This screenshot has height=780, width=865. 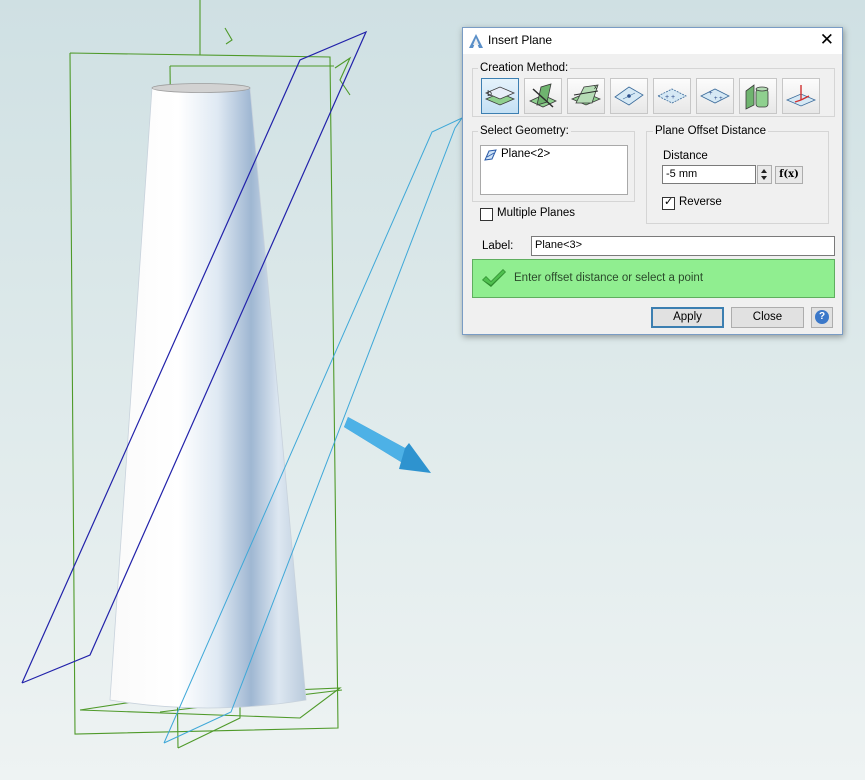 What do you see at coordinates (387, 445) in the screenshot?
I see `offset-direction-arrow` at bounding box center [387, 445].